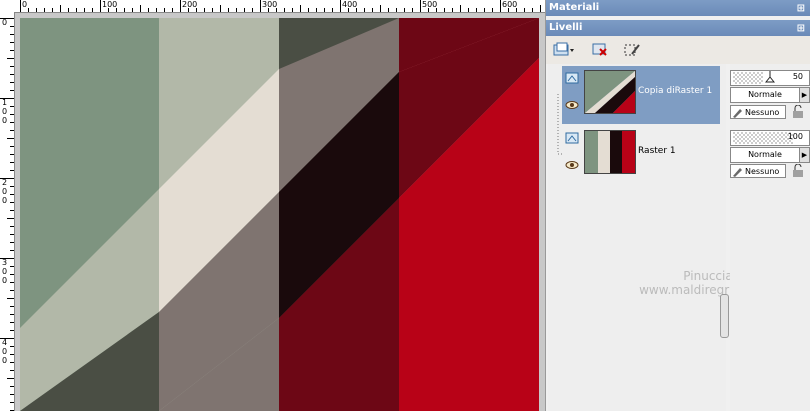 This screenshot has width=810, height=411. Describe the element at coordinates (678, 8) in the screenshot. I see `materials-title-bar: Materiali ⊞` at that location.